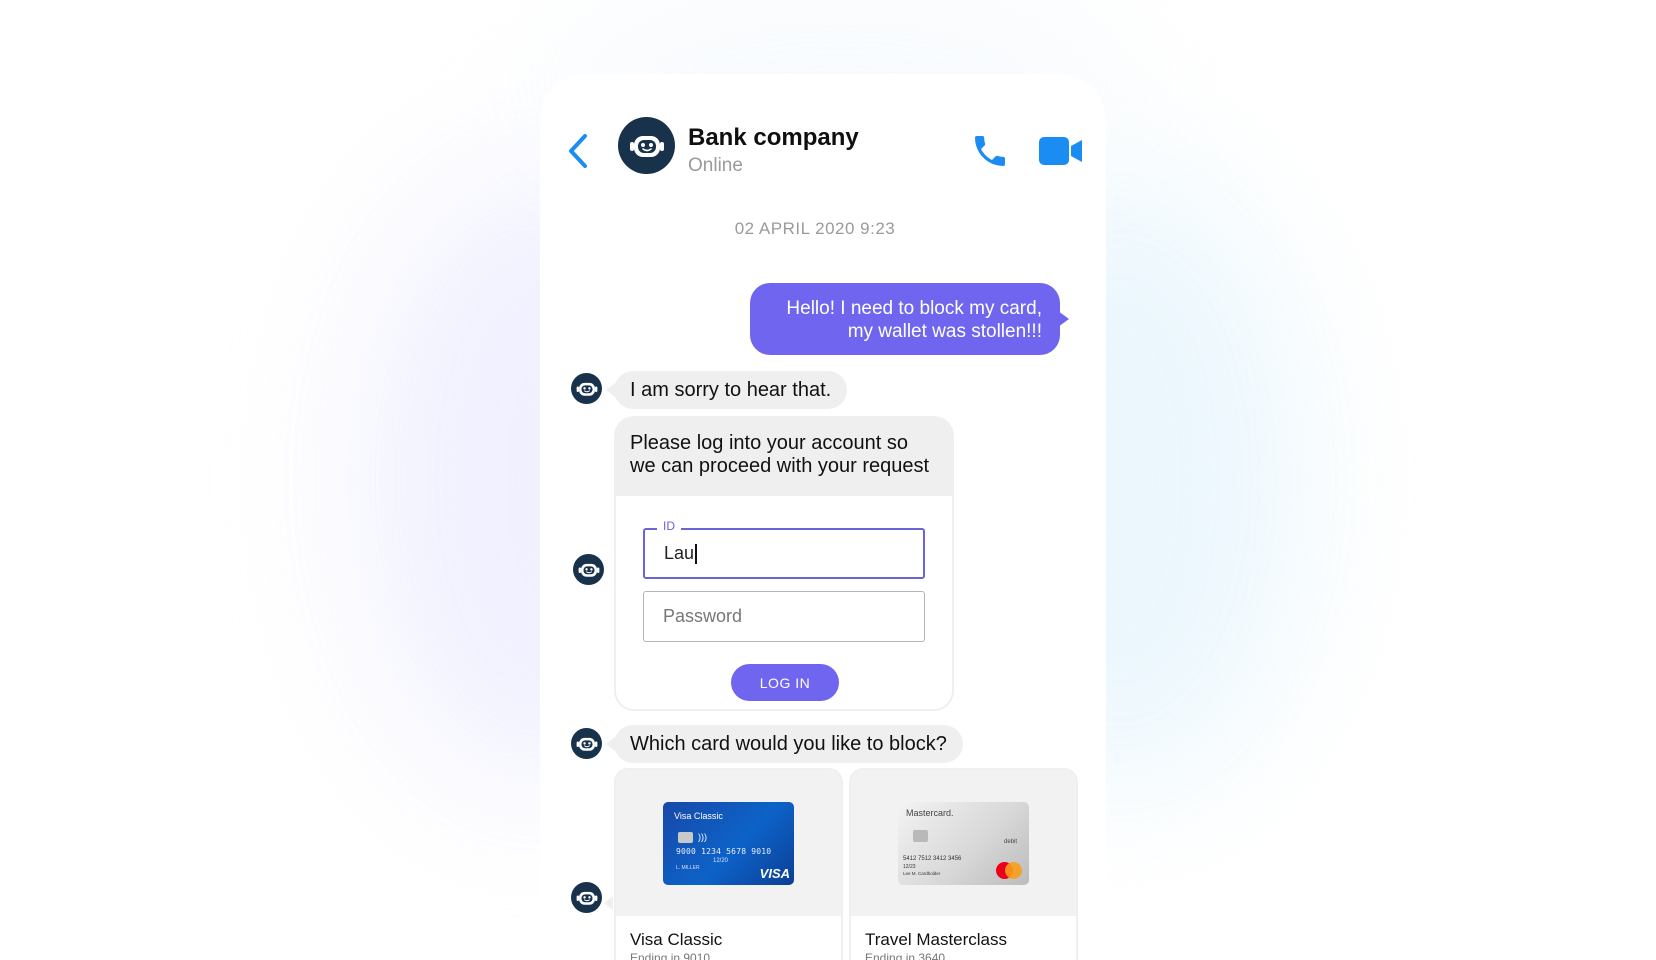 This screenshot has height=960, width=1656. Describe the element at coordinates (944, 331) in the screenshot. I see `outgoing-message-line: my wallet was stollen!!!` at that location.